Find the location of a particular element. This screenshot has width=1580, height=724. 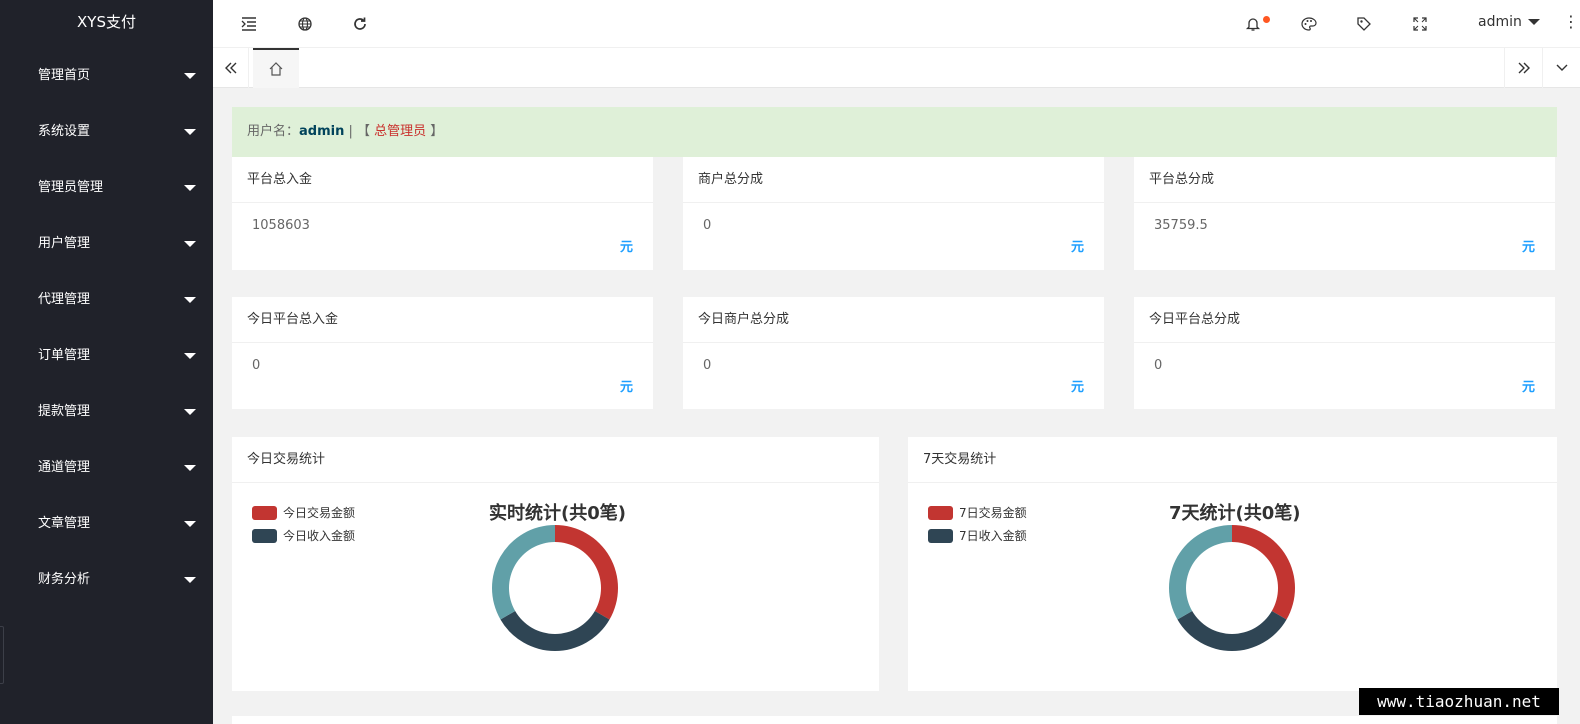

stat-card-today-merchant-share: 今日商户总分成 0 元 is located at coordinates (893, 352).